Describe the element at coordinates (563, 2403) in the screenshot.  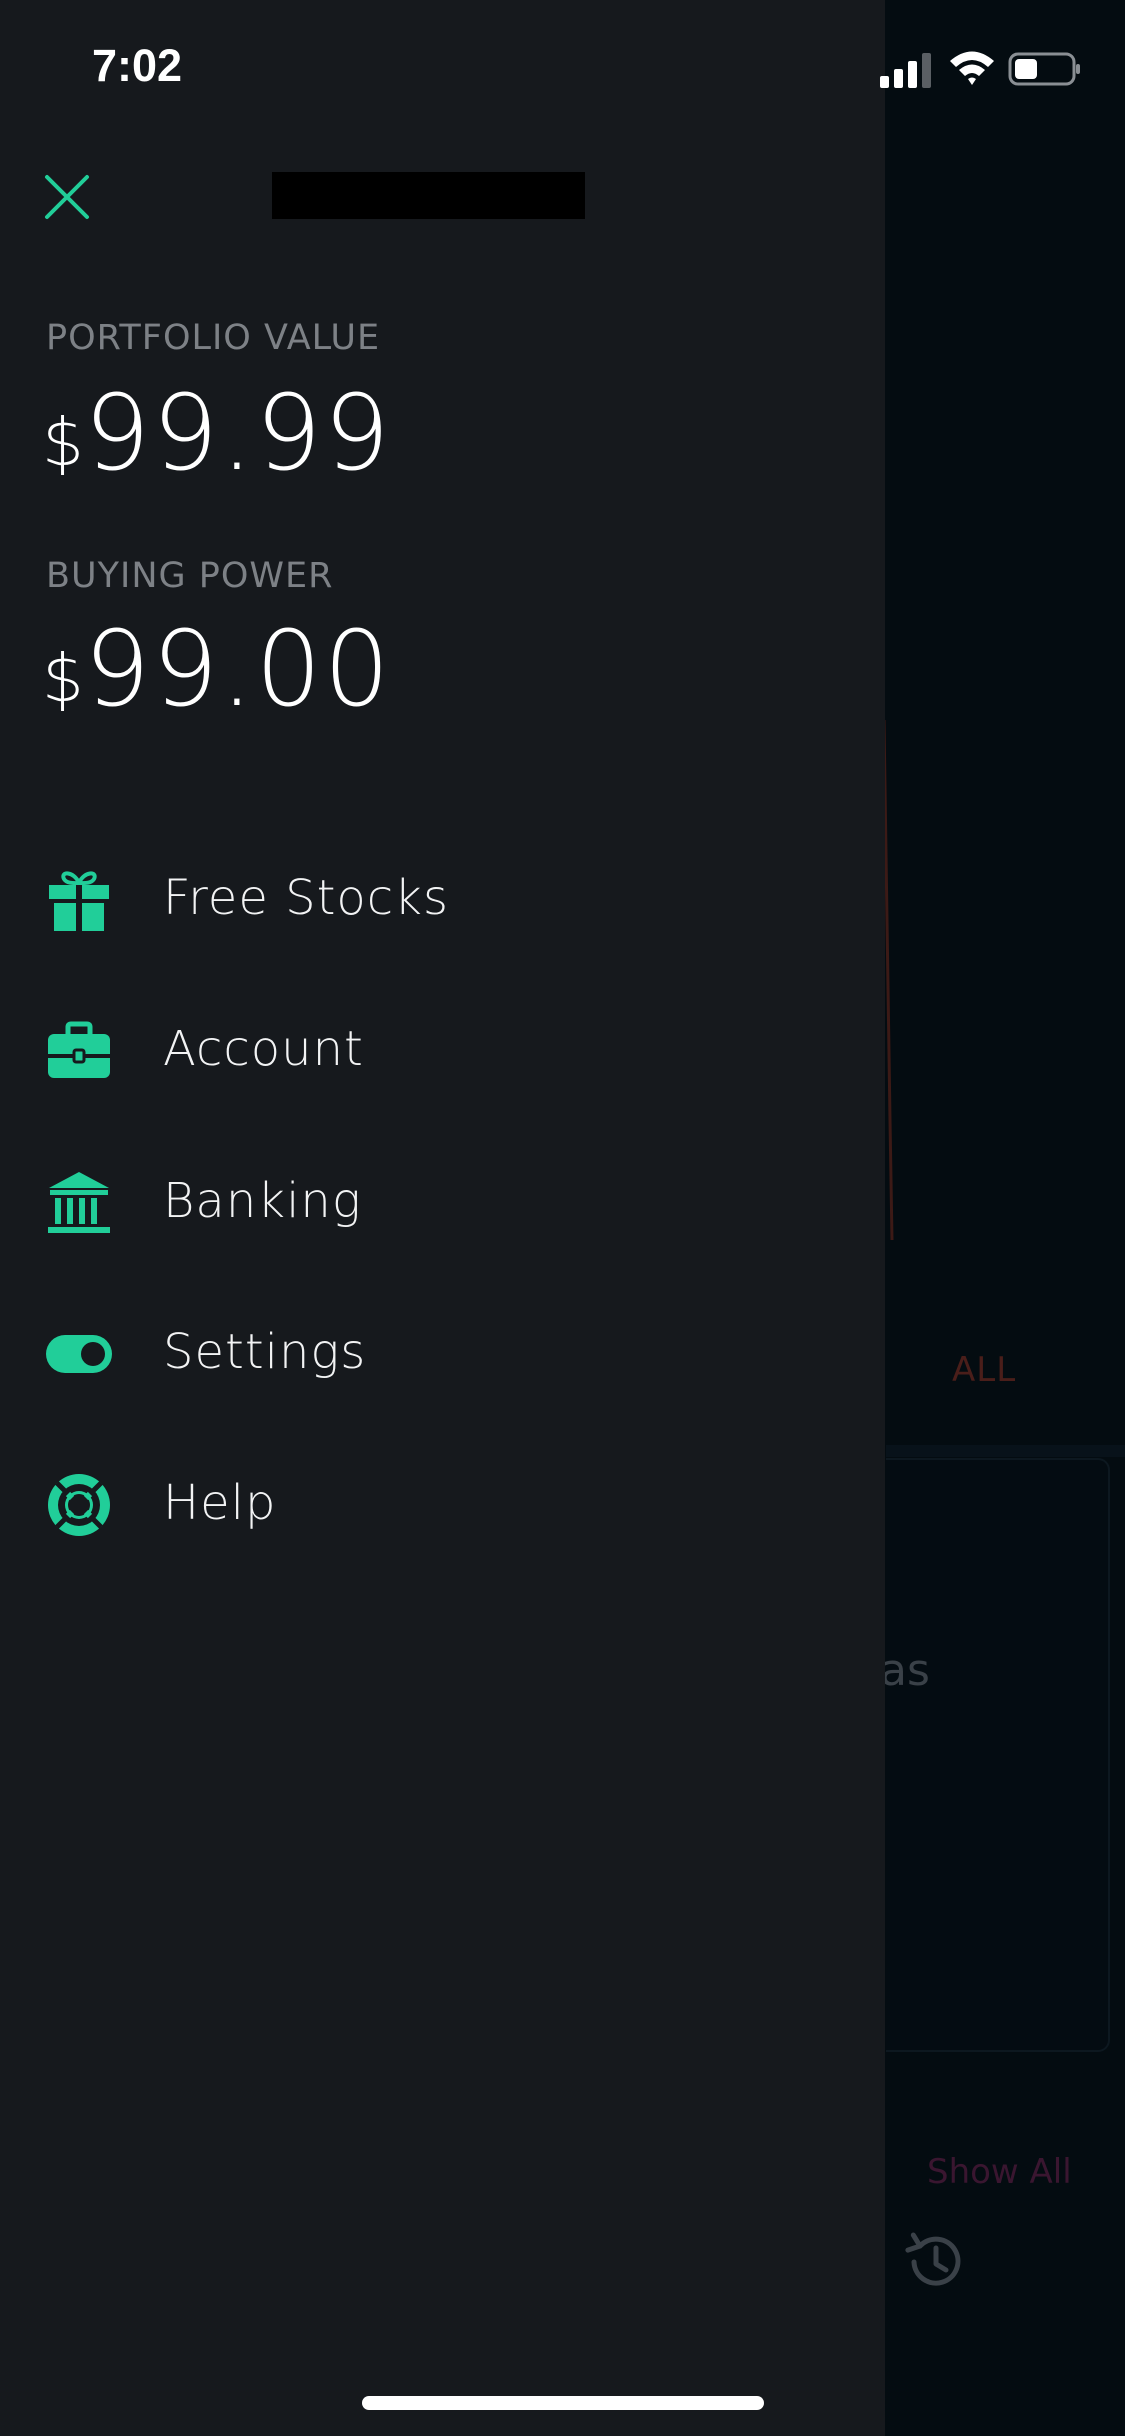
I see `home-indicator` at that location.